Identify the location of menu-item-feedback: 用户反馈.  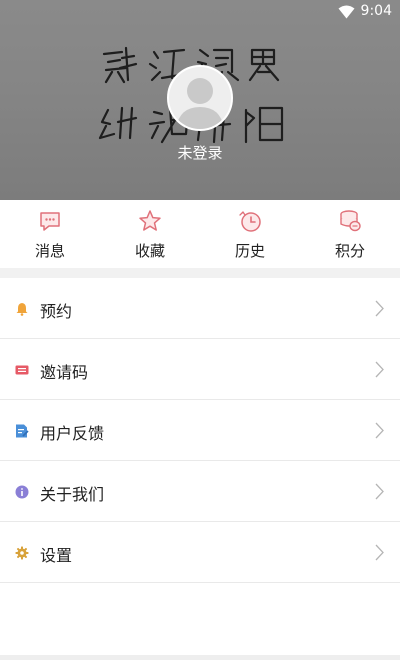
(200, 430).